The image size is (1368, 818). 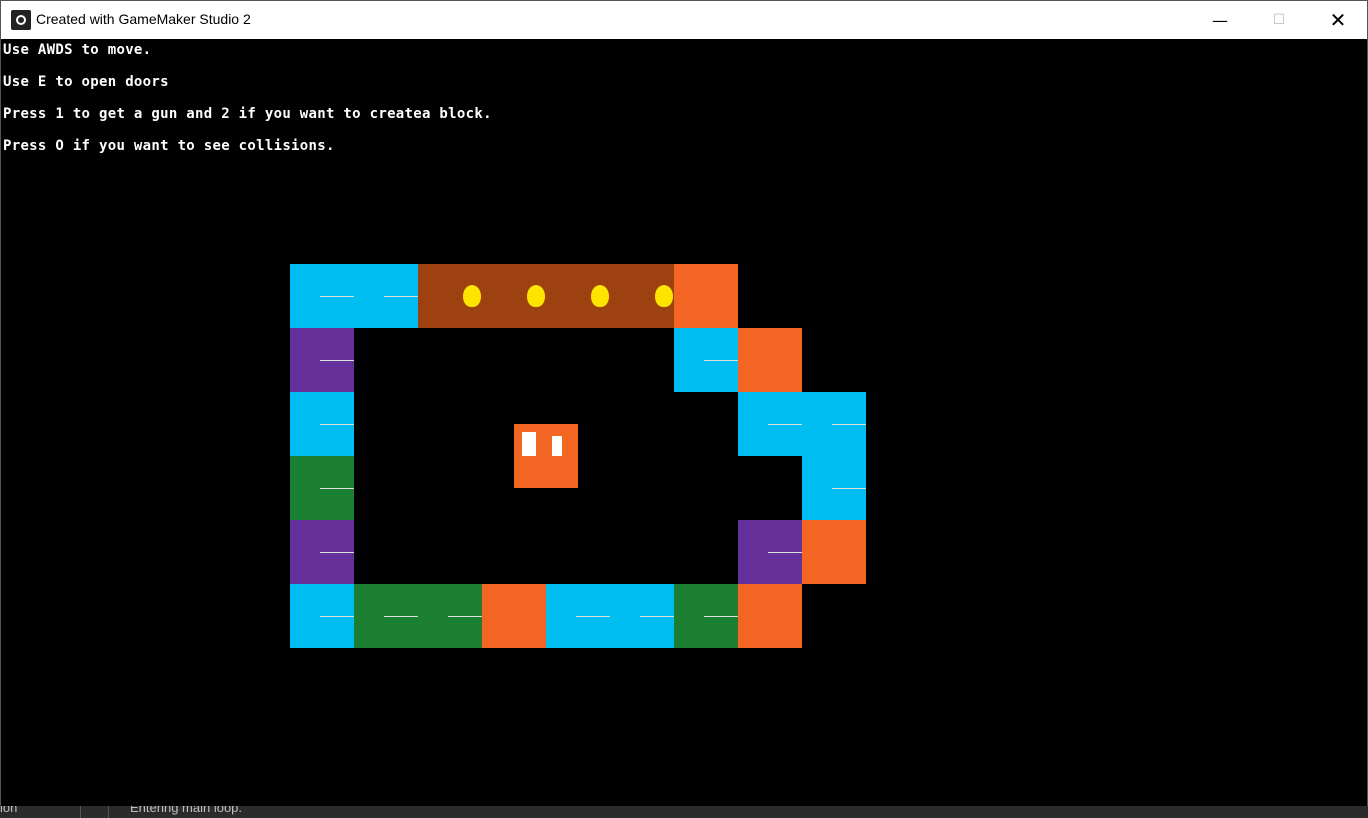 I want to click on close-icon: ✕, so click(x=1338, y=20).